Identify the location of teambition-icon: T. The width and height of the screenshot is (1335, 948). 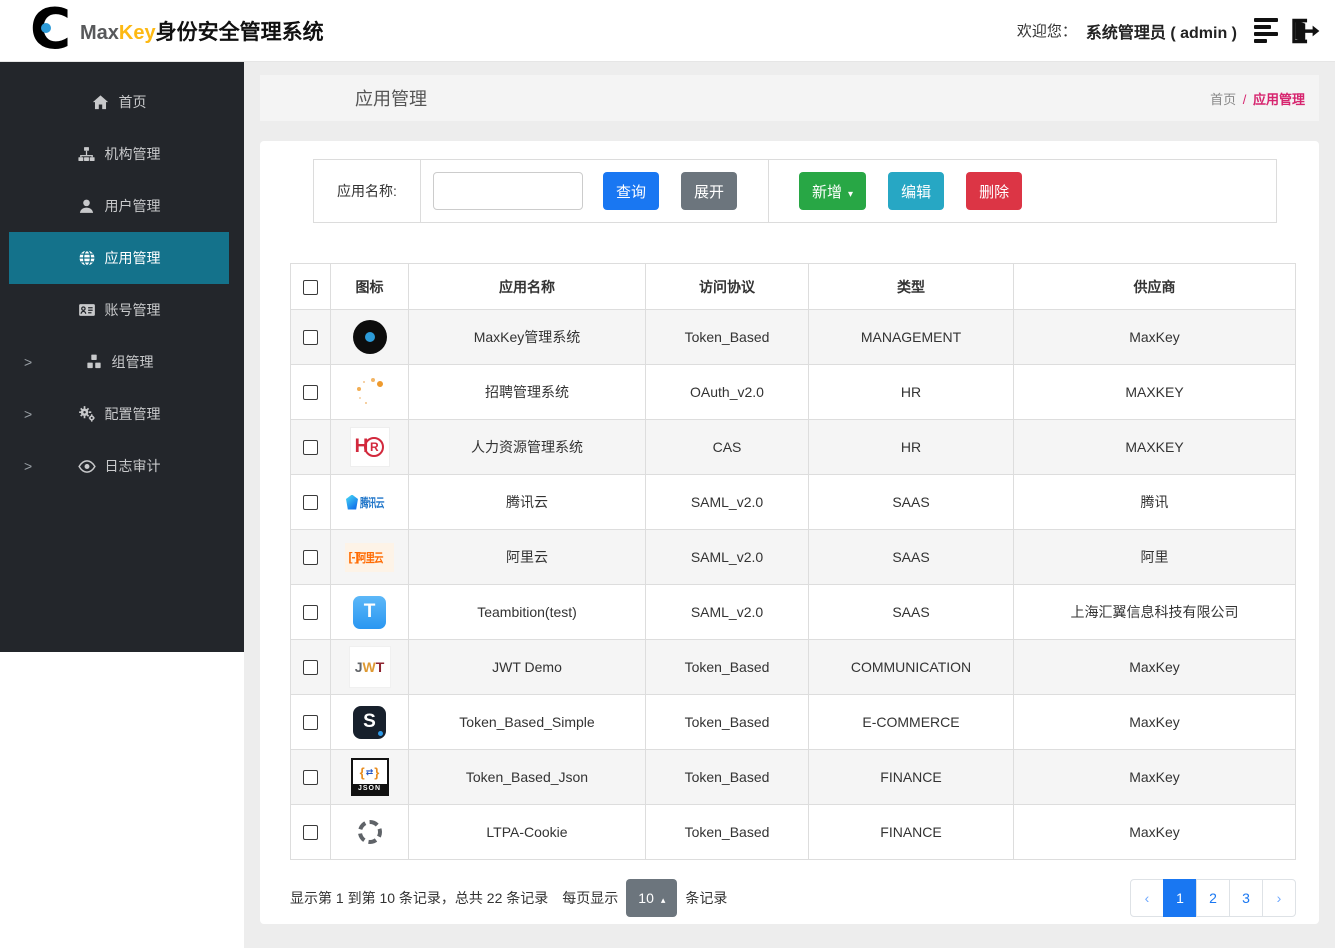
(369, 612).